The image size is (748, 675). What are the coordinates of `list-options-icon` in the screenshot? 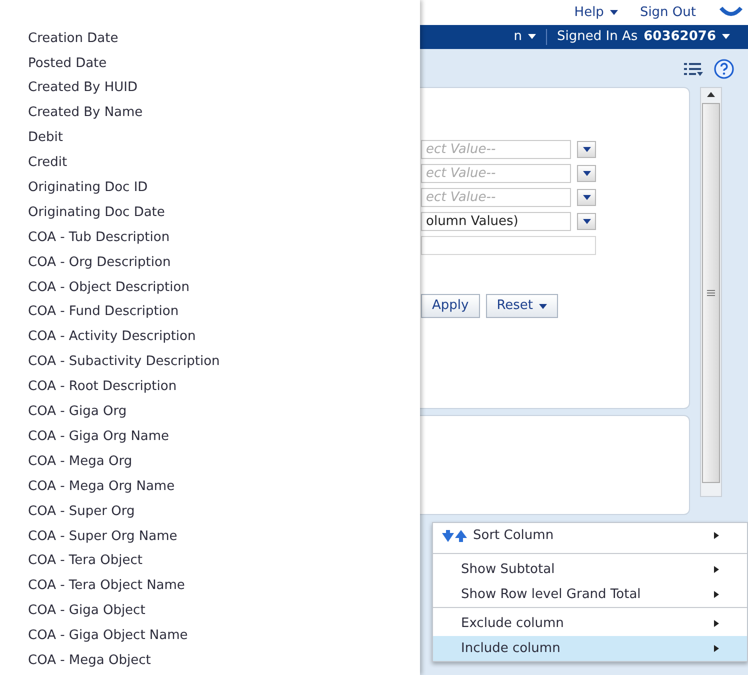 It's located at (694, 69).